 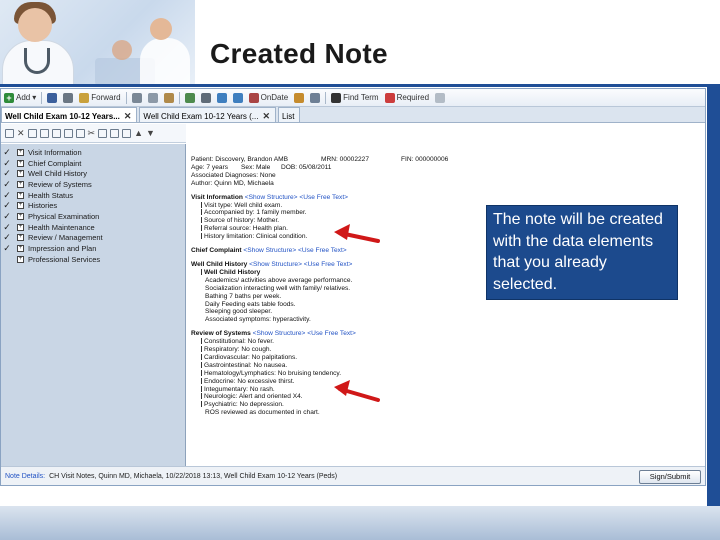 What do you see at coordinates (448, 389) in the screenshot?
I see `ros-line: Integumentary: No rash.` at bounding box center [448, 389].